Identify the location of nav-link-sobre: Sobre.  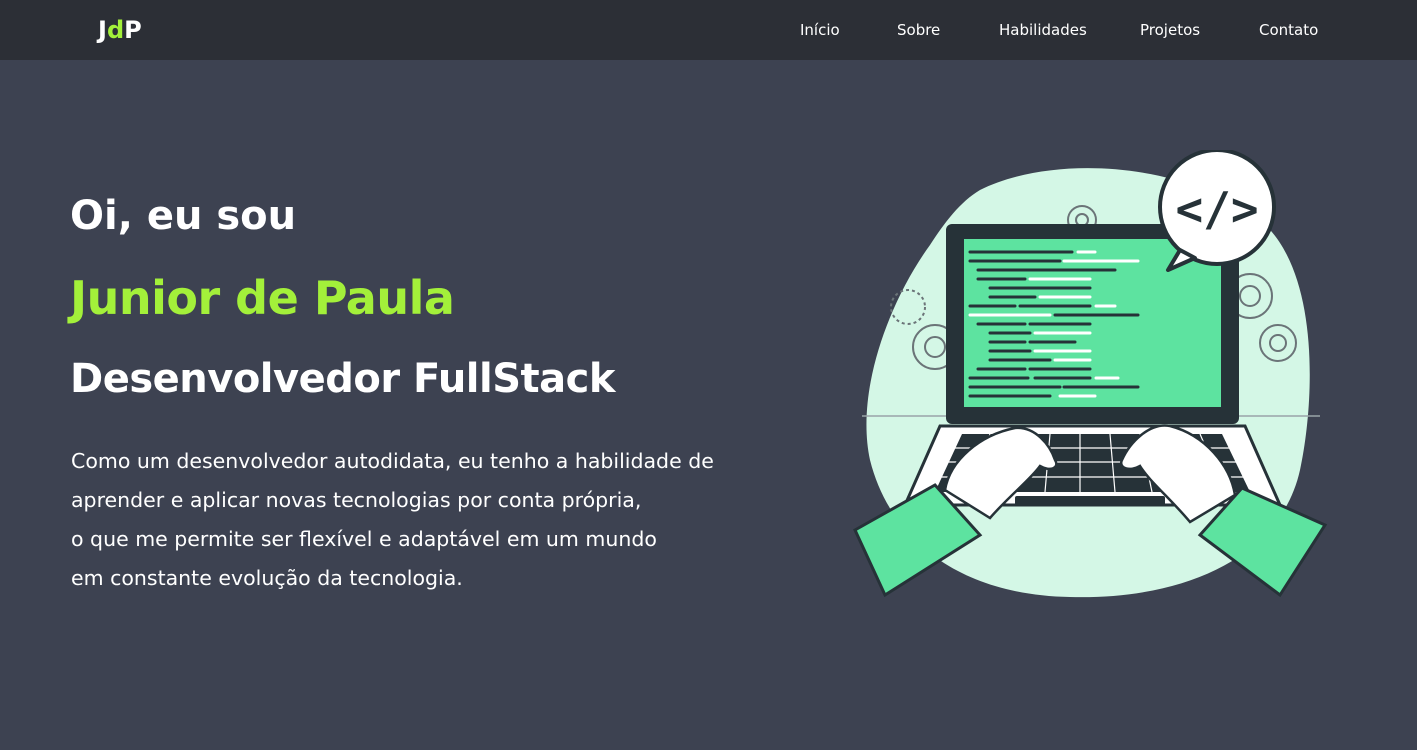
(918, 30).